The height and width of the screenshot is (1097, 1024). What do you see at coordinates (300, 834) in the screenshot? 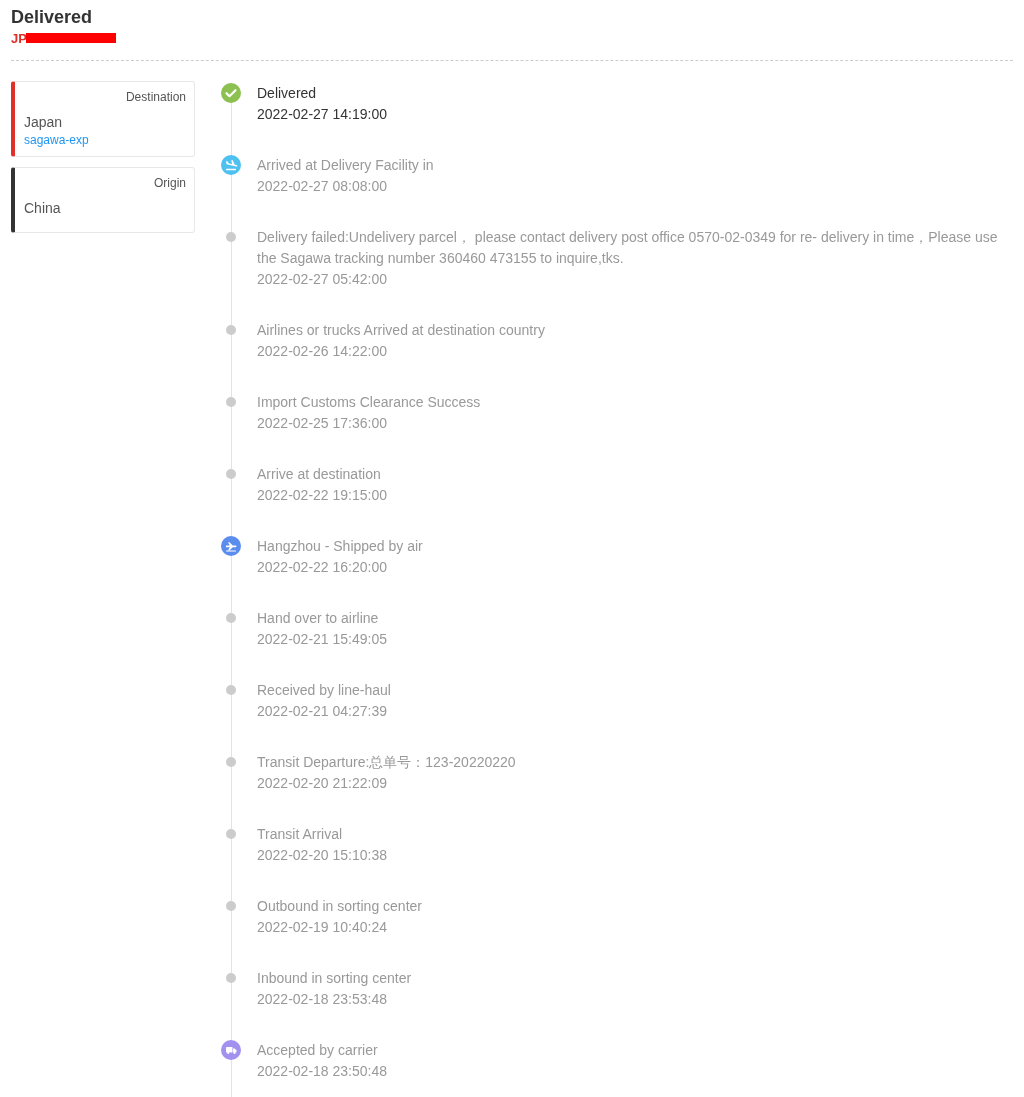
I see `event-title: Transit Arrival` at bounding box center [300, 834].